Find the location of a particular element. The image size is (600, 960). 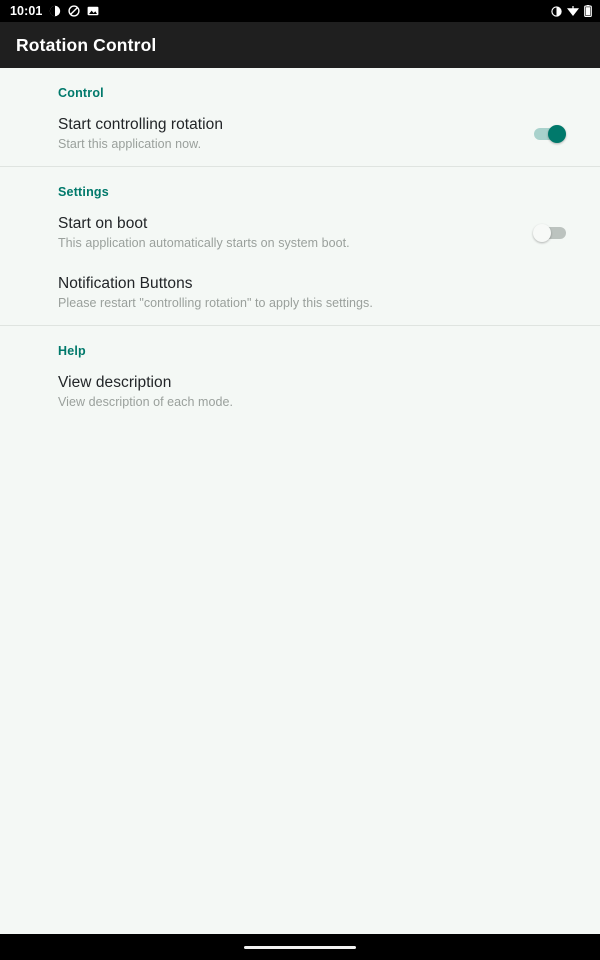

wifi-icon is located at coordinates (573, 11).